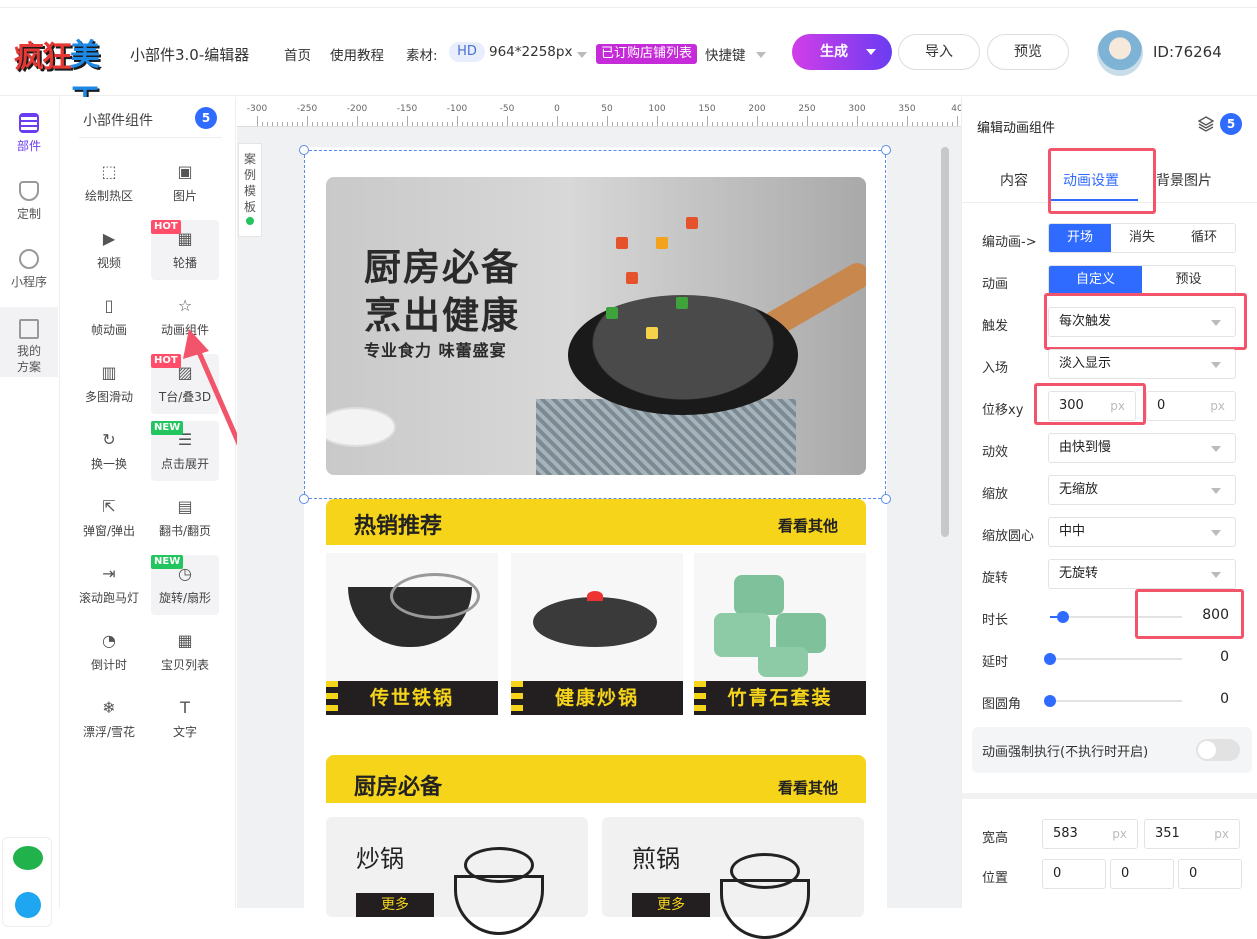 This screenshot has height=939, width=1257. Describe the element at coordinates (907, 109) in the screenshot. I see `ruler-label: 350` at that location.